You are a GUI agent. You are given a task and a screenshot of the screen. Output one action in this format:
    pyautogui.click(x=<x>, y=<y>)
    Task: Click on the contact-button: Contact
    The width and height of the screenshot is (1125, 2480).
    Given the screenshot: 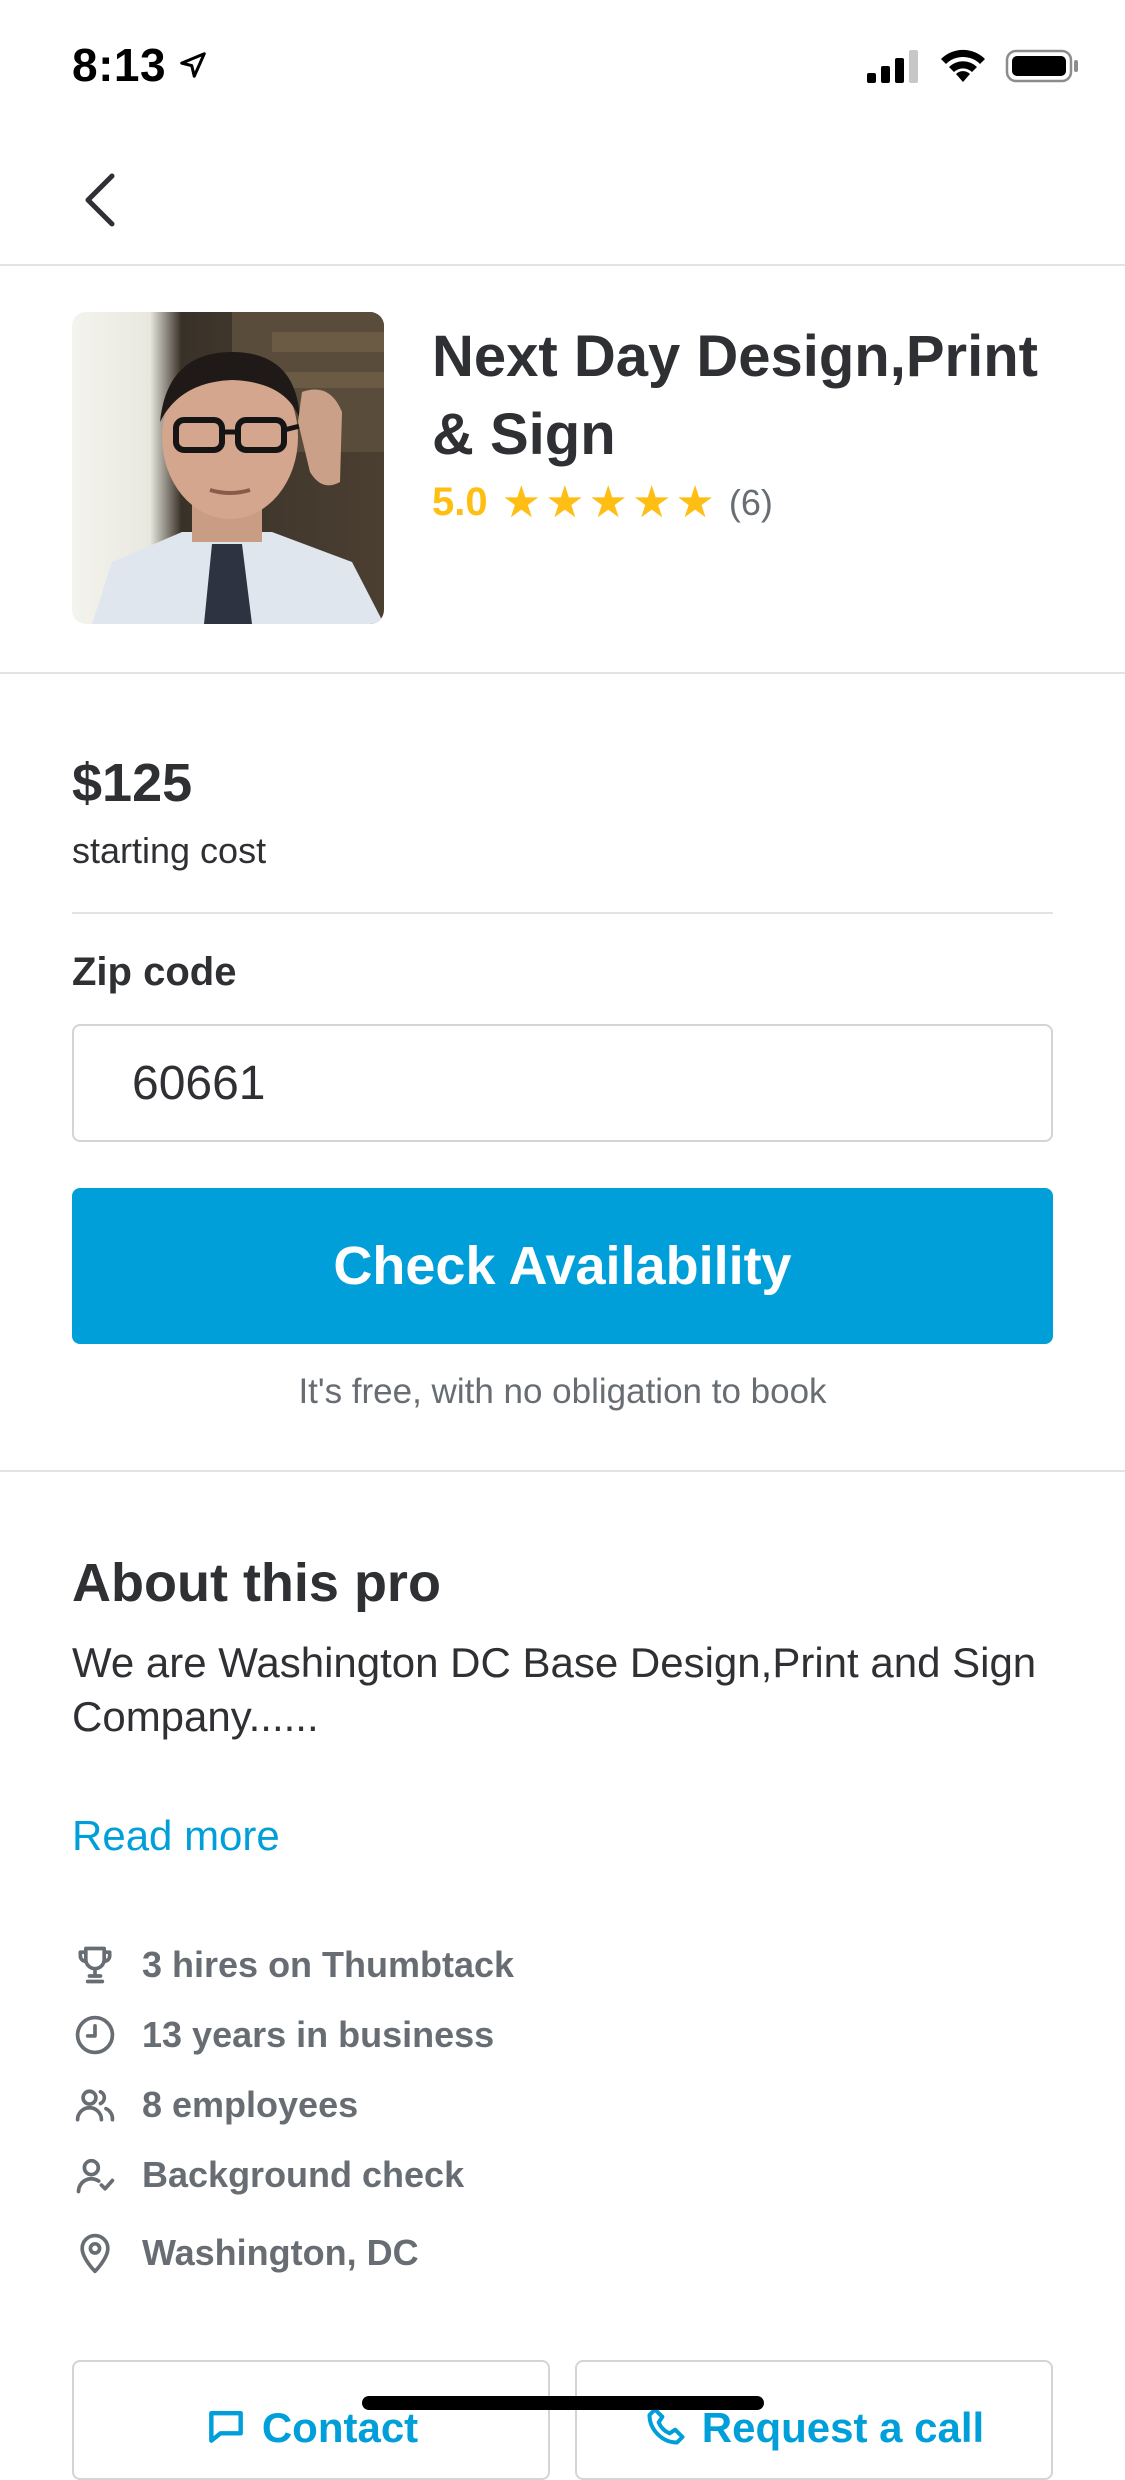 What is the action you would take?
    pyautogui.click(x=311, y=2420)
    